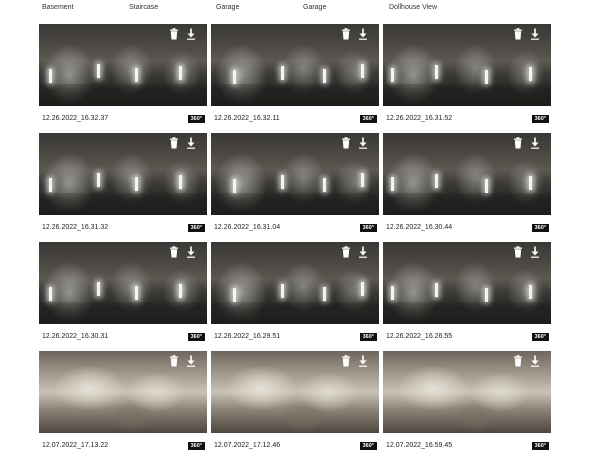 Image resolution: width=600 pixels, height=460 pixels. Describe the element at coordinates (227, 7) in the screenshot. I see `tab-garage: Garage` at that location.